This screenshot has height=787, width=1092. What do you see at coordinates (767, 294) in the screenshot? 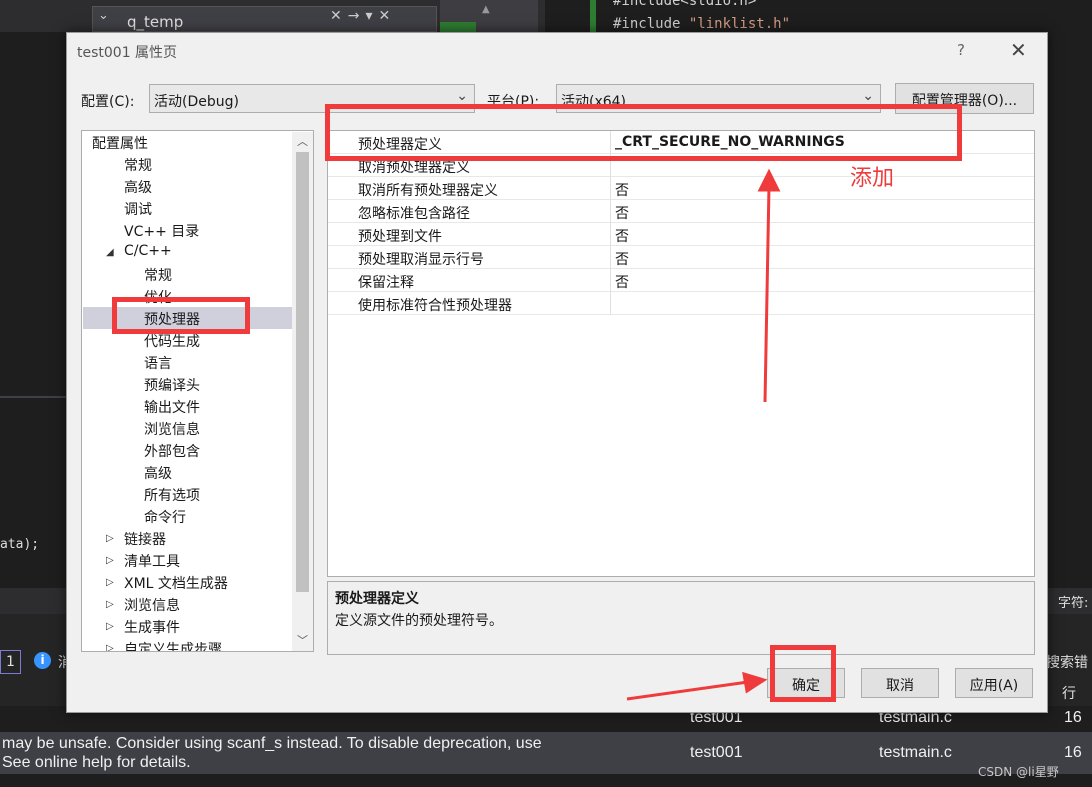
I see `arrow-up-line` at bounding box center [767, 294].